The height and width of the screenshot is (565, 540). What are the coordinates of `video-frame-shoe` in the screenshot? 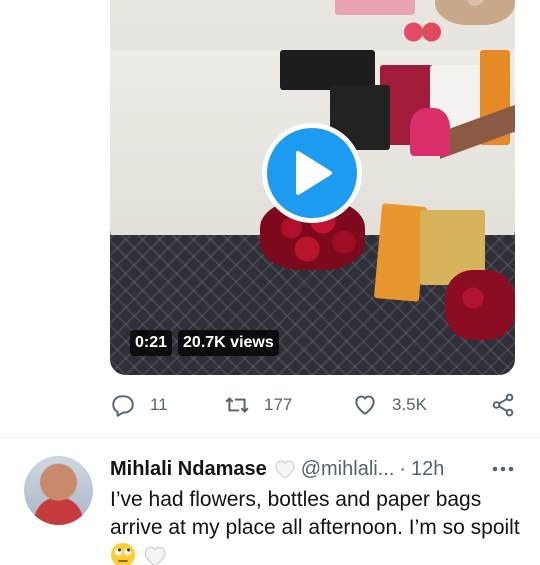 It's located at (430, 132).